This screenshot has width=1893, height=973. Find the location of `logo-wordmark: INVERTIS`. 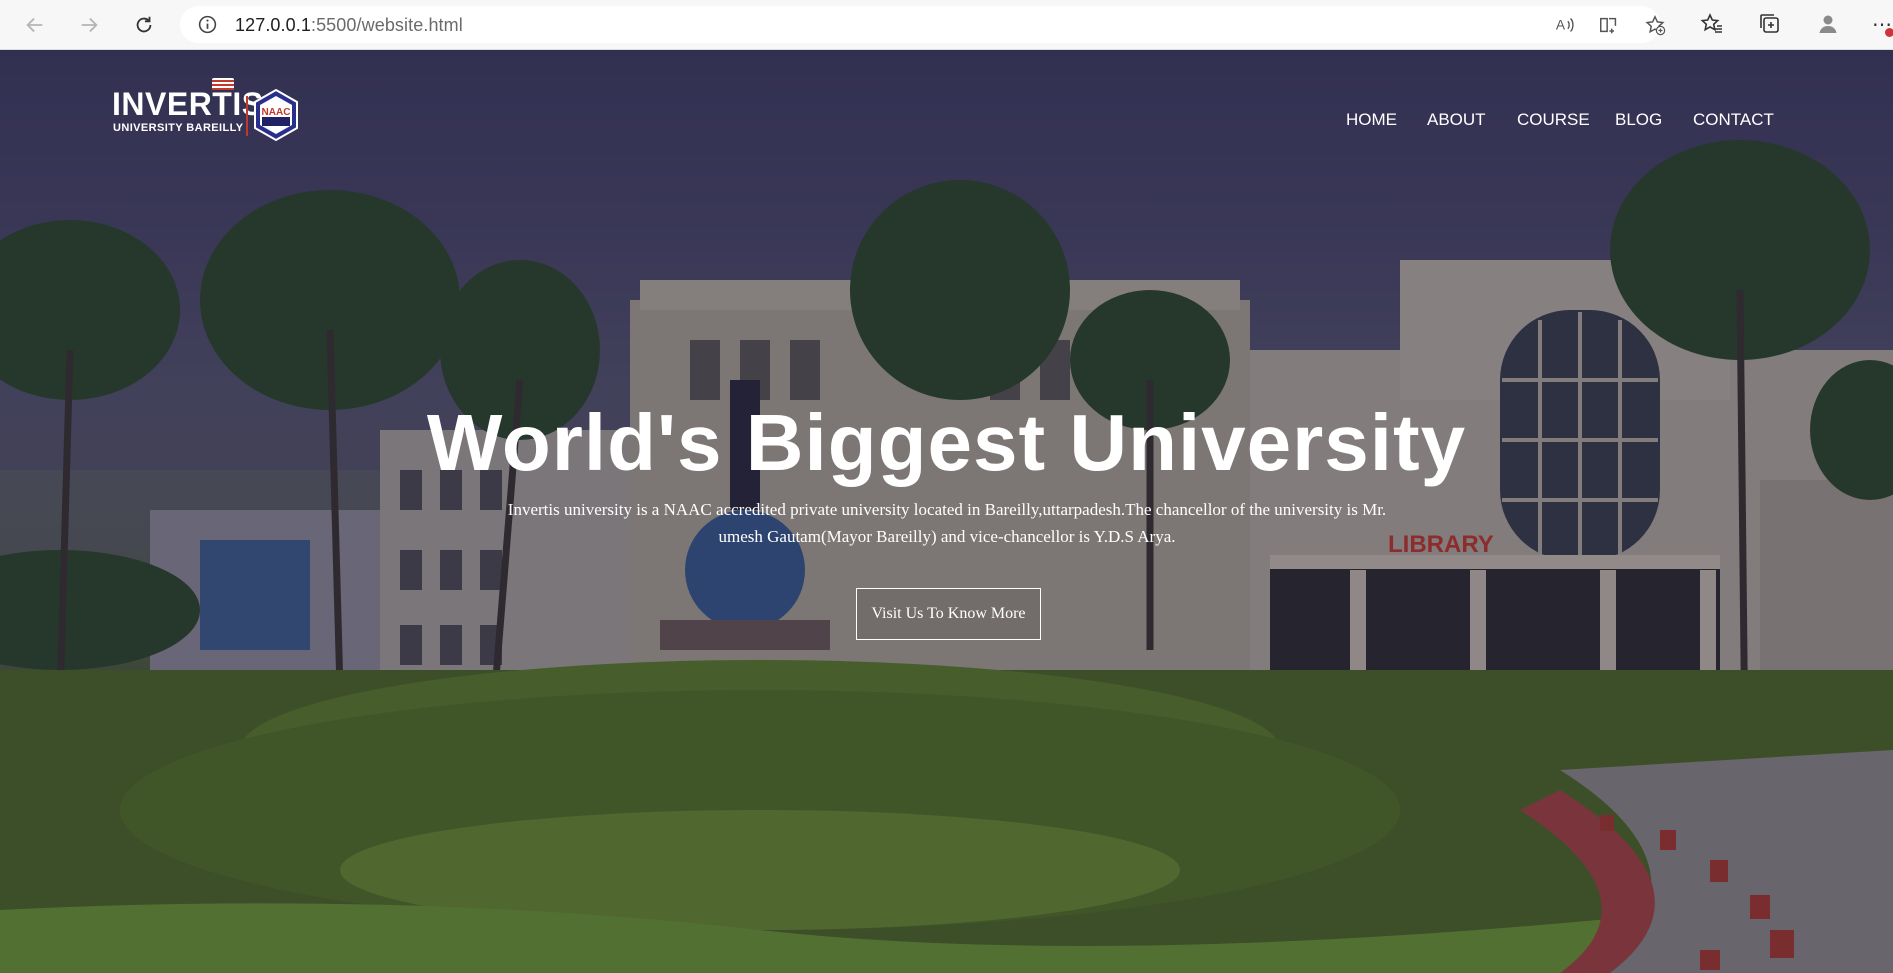

logo-wordmark: INVERTIS is located at coordinates (188, 104).